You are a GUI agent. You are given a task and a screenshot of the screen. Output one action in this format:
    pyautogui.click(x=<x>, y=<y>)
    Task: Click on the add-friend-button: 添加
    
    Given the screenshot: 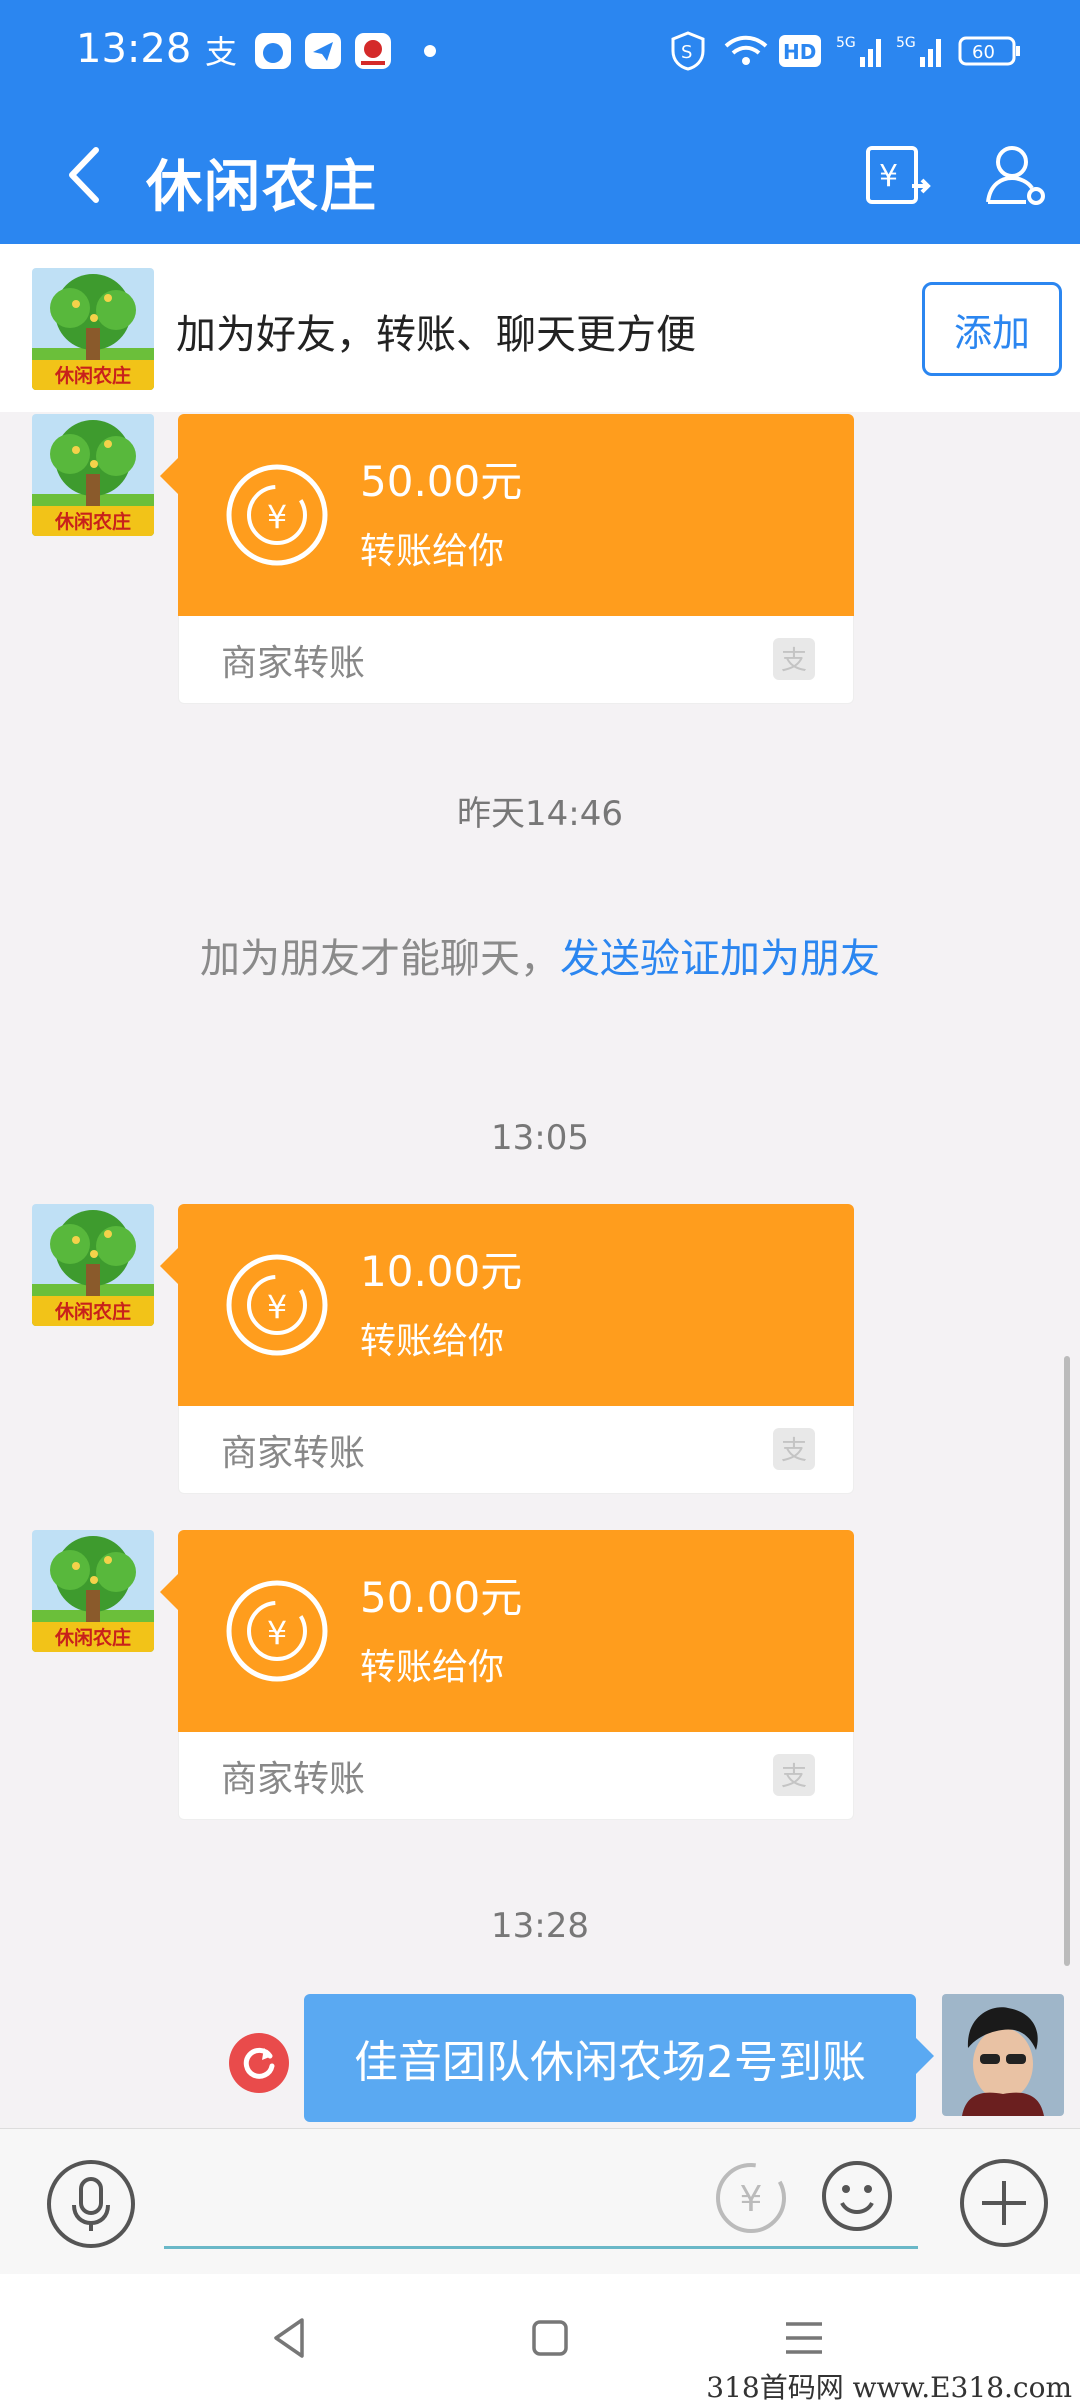 What is the action you would take?
    pyautogui.click(x=992, y=329)
    